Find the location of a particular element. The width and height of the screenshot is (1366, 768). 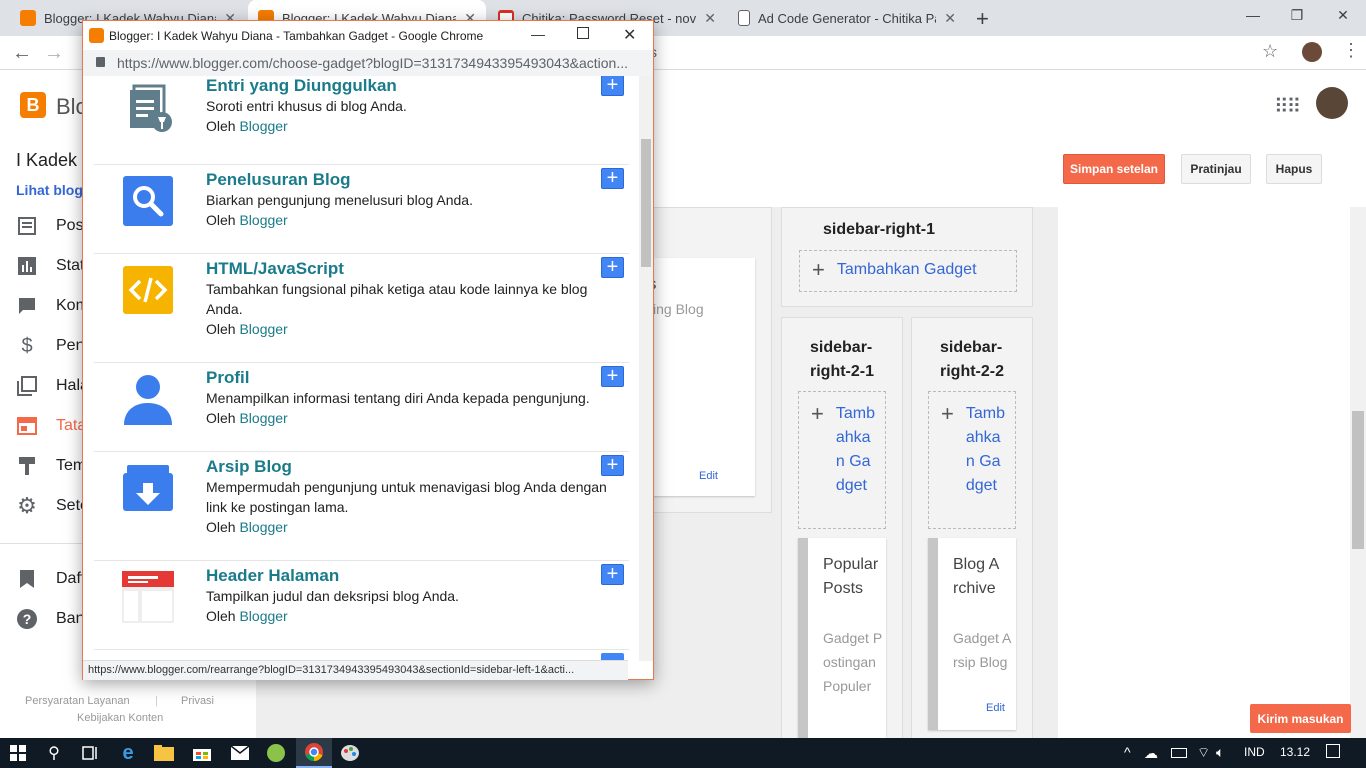

sidebar-item-label: Stat is located at coordinates (70, 265).